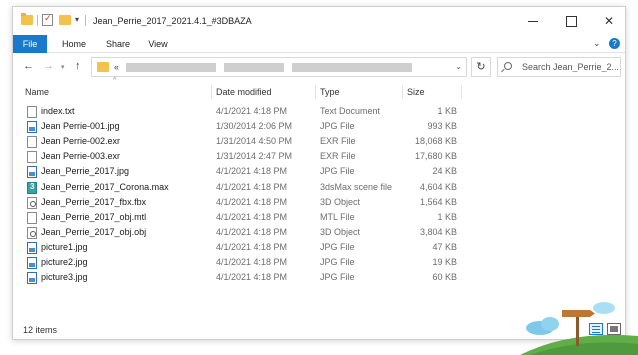 The width and height of the screenshot is (638, 355). I want to click on back-arrow-icon: ←, so click(28, 66).